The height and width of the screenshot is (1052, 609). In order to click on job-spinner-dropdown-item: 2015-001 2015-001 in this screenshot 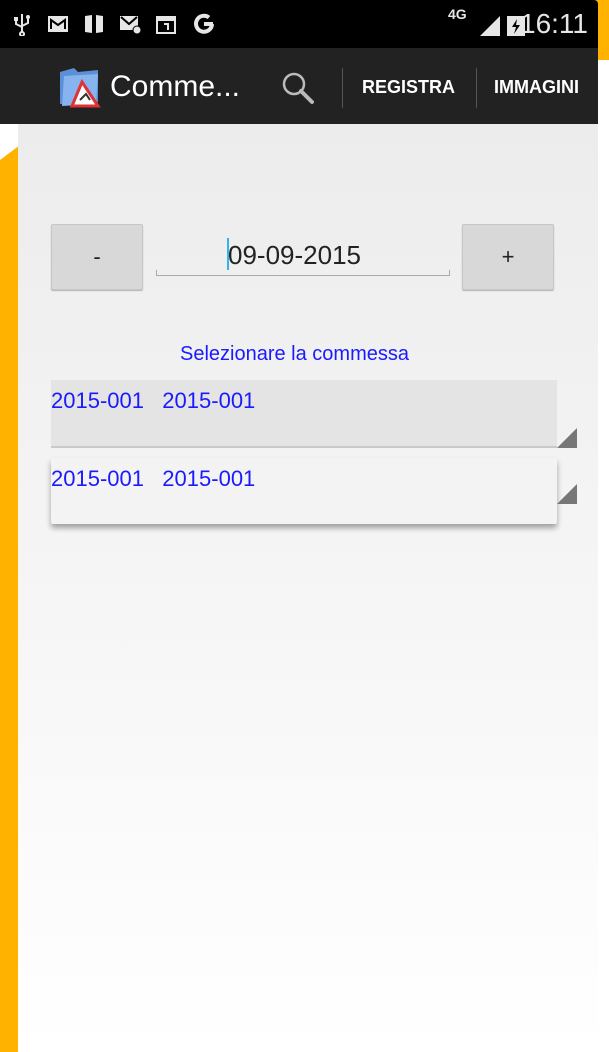, I will do `click(314, 491)`.